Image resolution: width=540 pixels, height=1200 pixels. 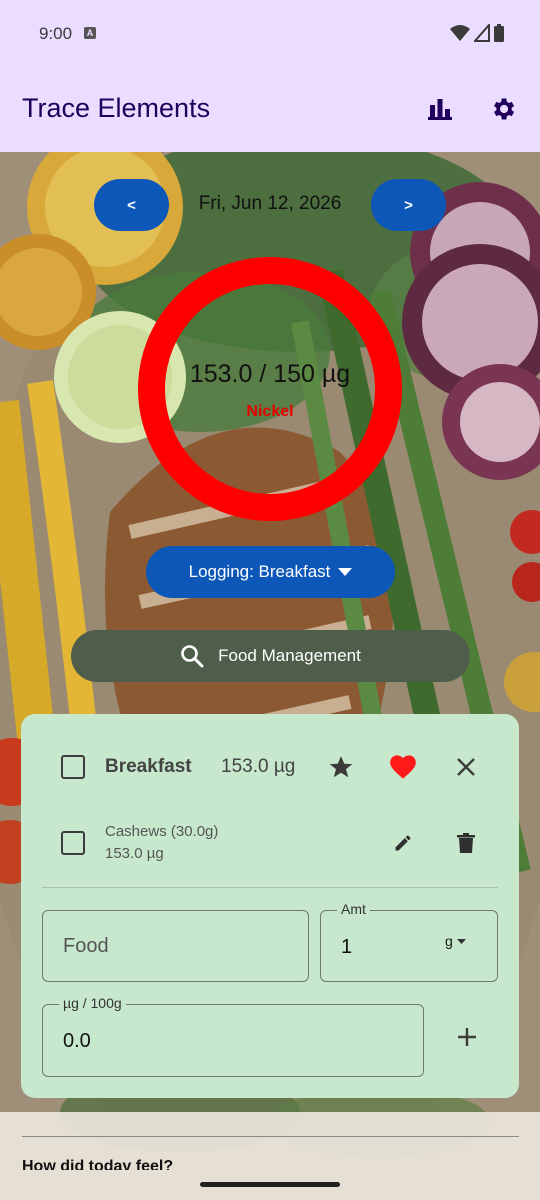 I want to click on heart-icon, so click(x=403, y=767).